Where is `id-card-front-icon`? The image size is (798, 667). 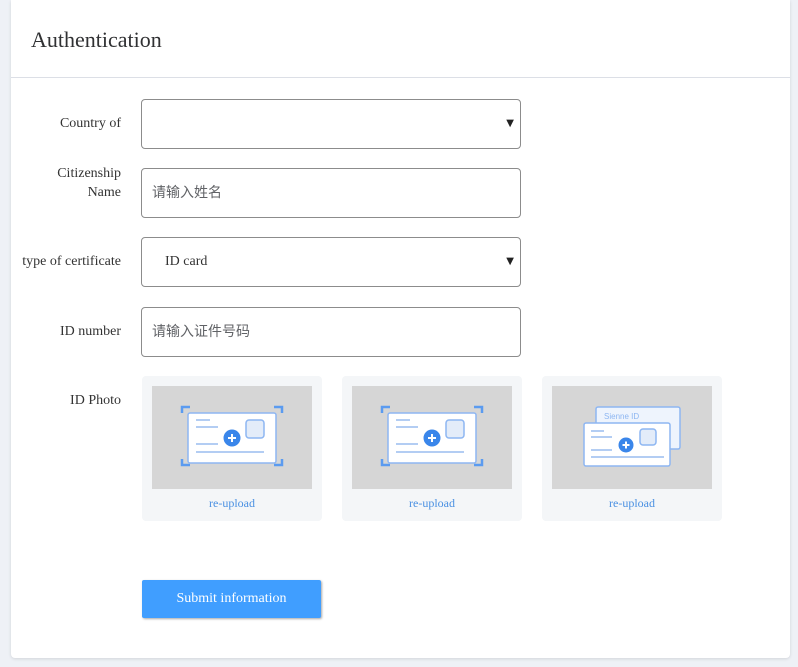
id-card-front-icon is located at coordinates (232, 437).